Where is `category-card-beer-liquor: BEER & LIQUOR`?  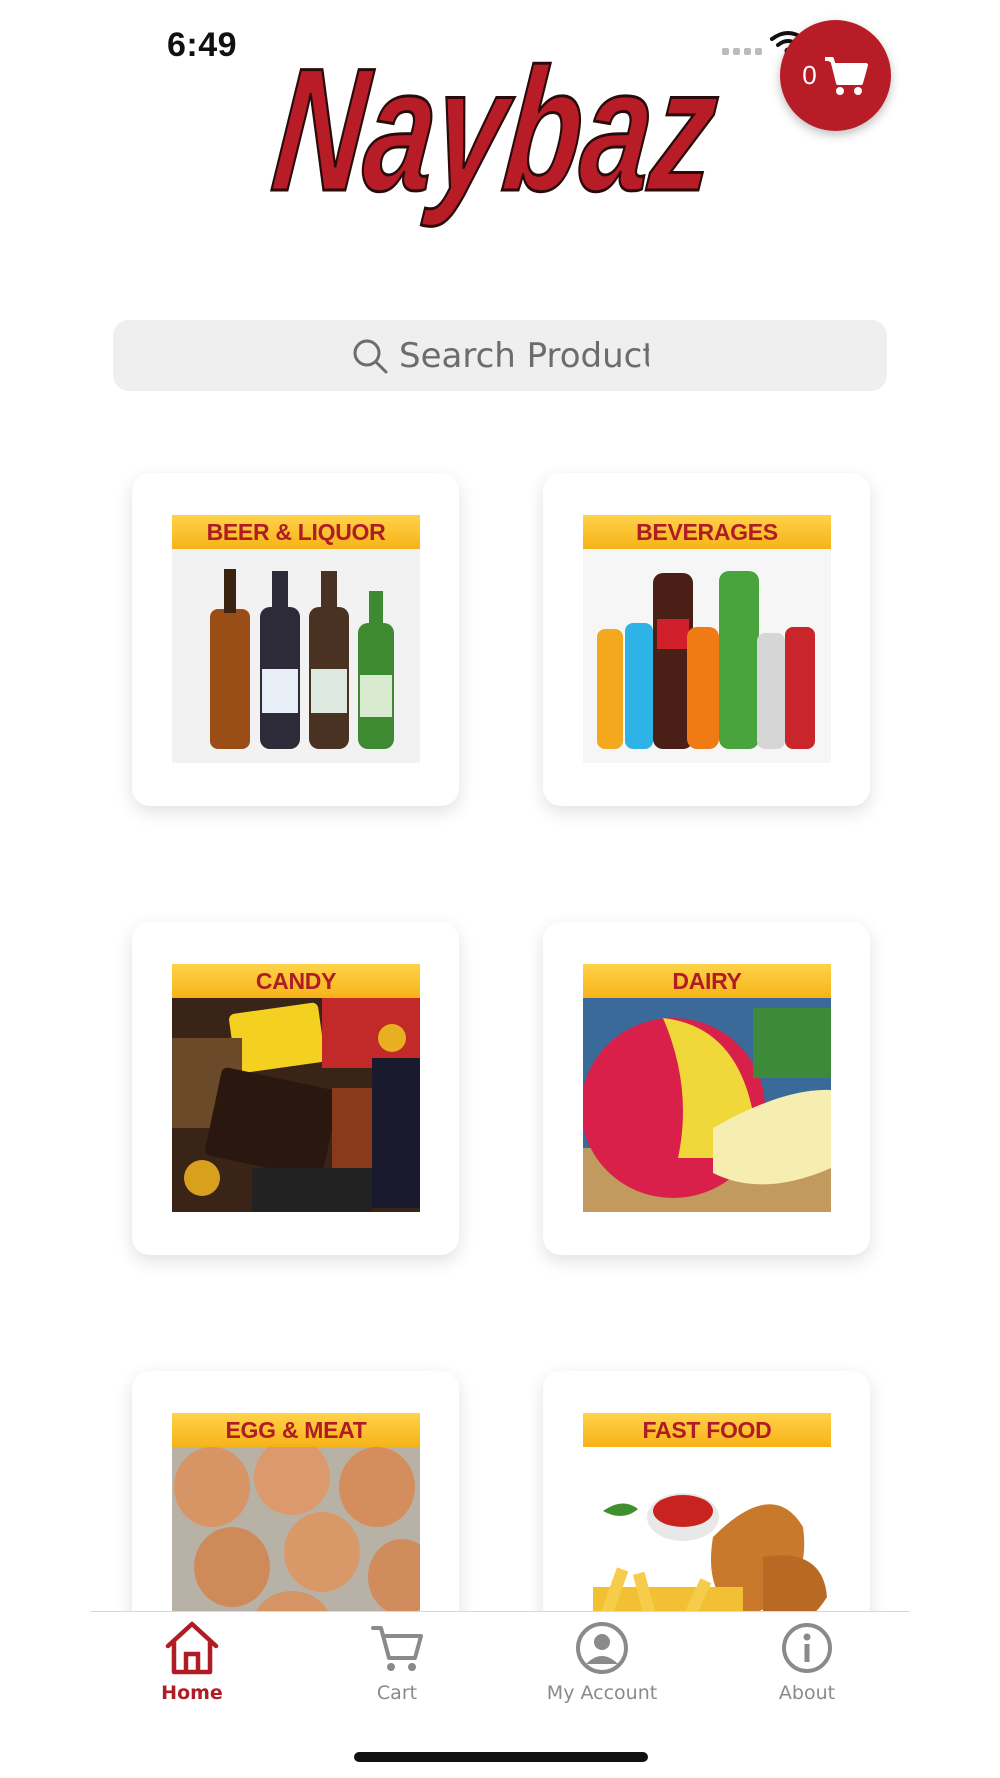
category-card-beer-liquor: BEER & LIQUOR is located at coordinates (295, 639).